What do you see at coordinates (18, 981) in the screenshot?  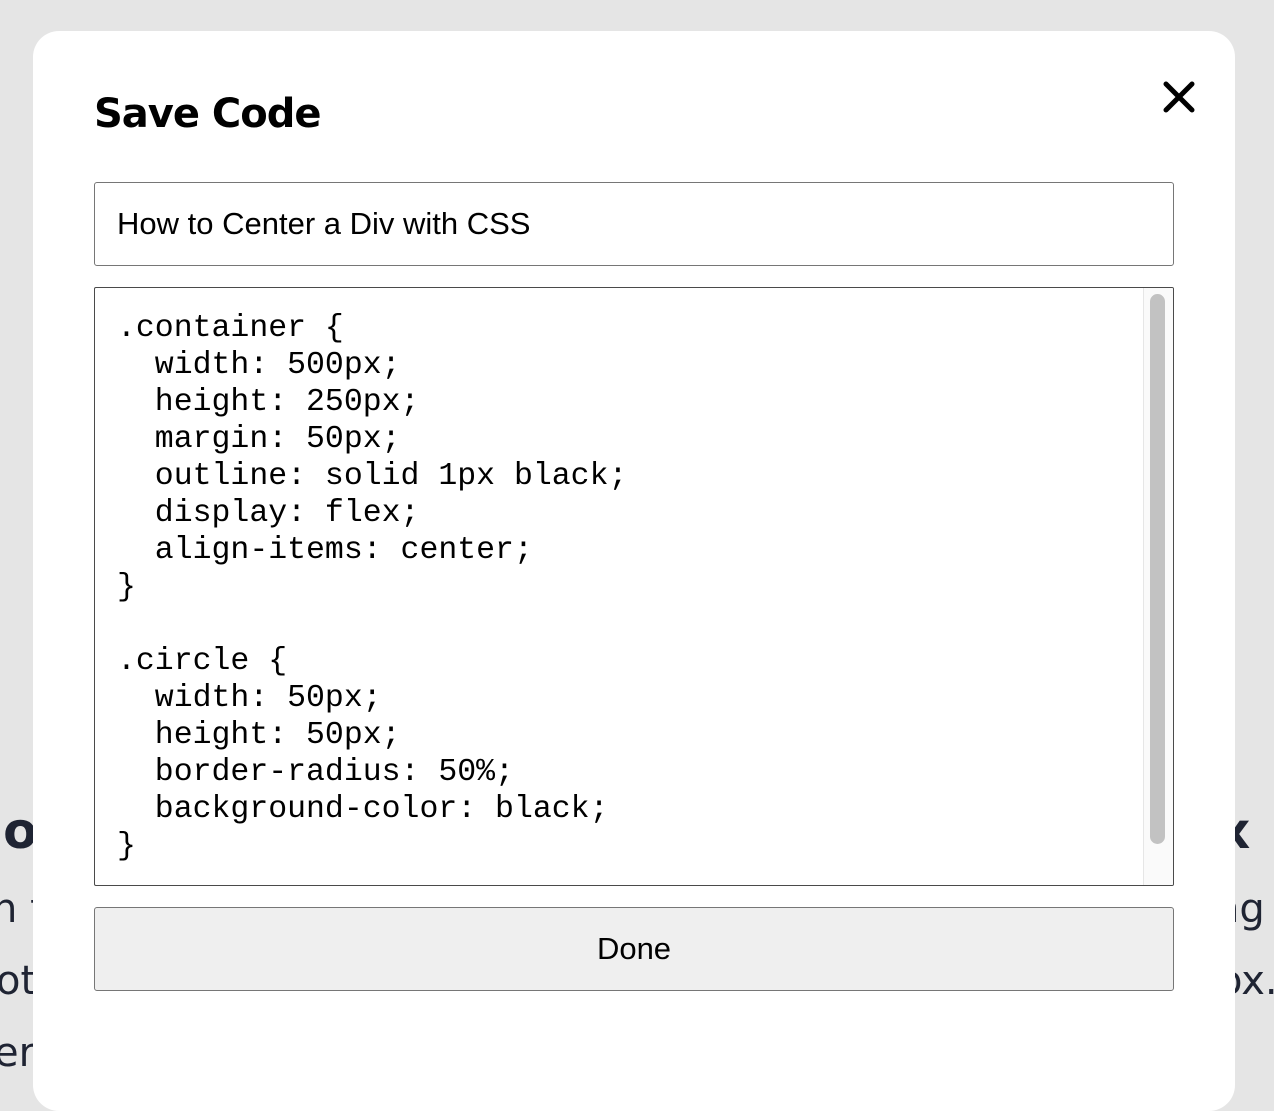 I see `background-text-fragment-left: ot` at bounding box center [18, 981].